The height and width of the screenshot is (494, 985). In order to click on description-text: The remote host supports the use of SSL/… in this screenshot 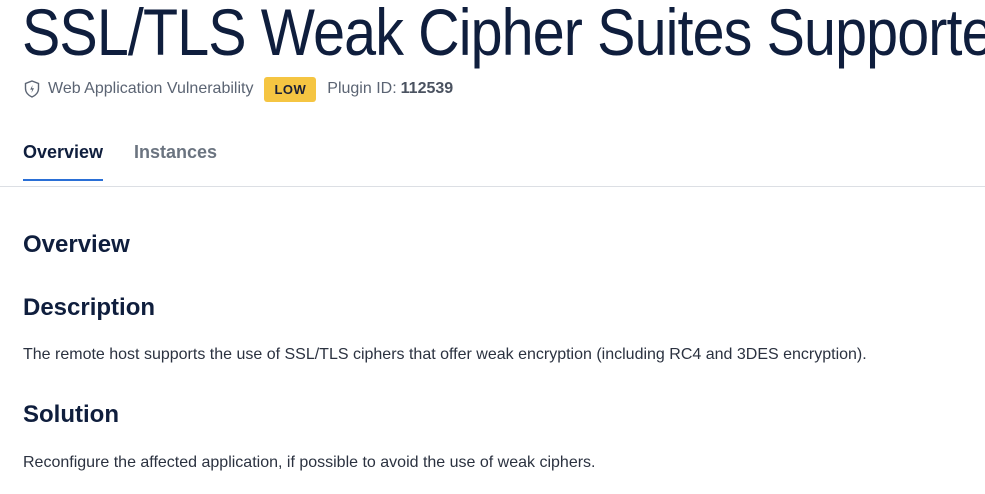, I will do `click(445, 354)`.